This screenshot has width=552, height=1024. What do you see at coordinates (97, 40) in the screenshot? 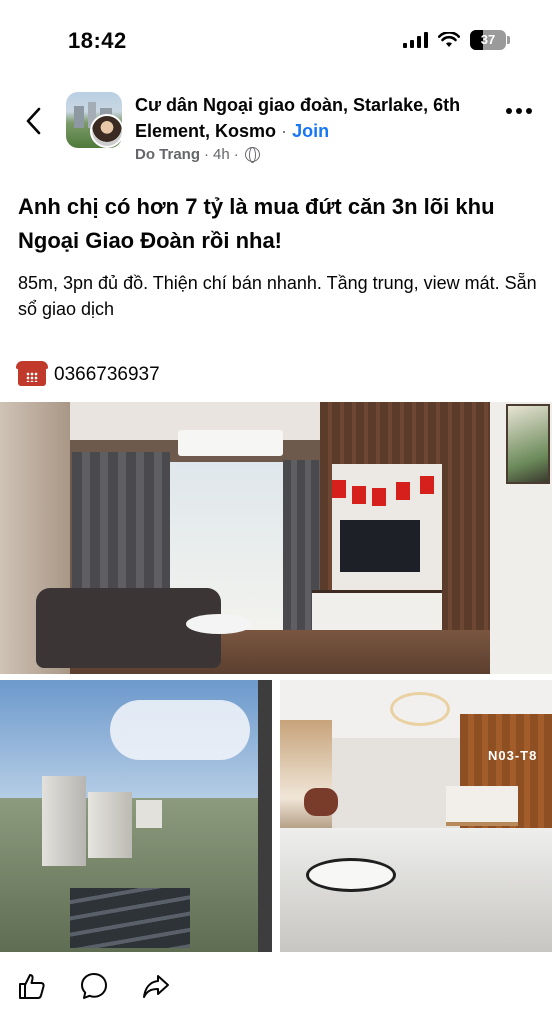
I see `status-time: 18:42` at bounding box center [97, 40].